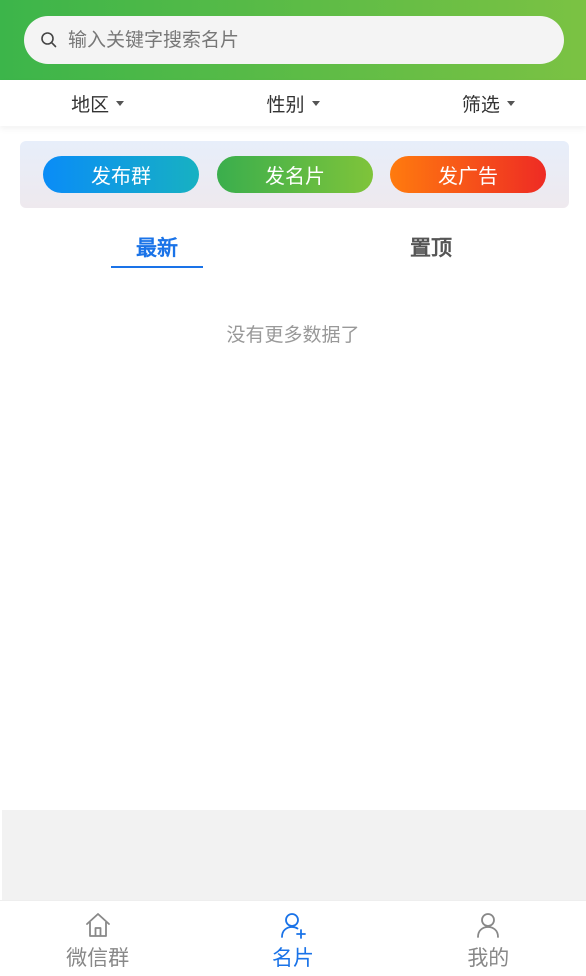 This screenshot has width=586, height=976. What do you see at coordinates (293, 335) in the screenshot?
I see `empty-list-message: 没有更多数据了` at bounding box center [293, 335].